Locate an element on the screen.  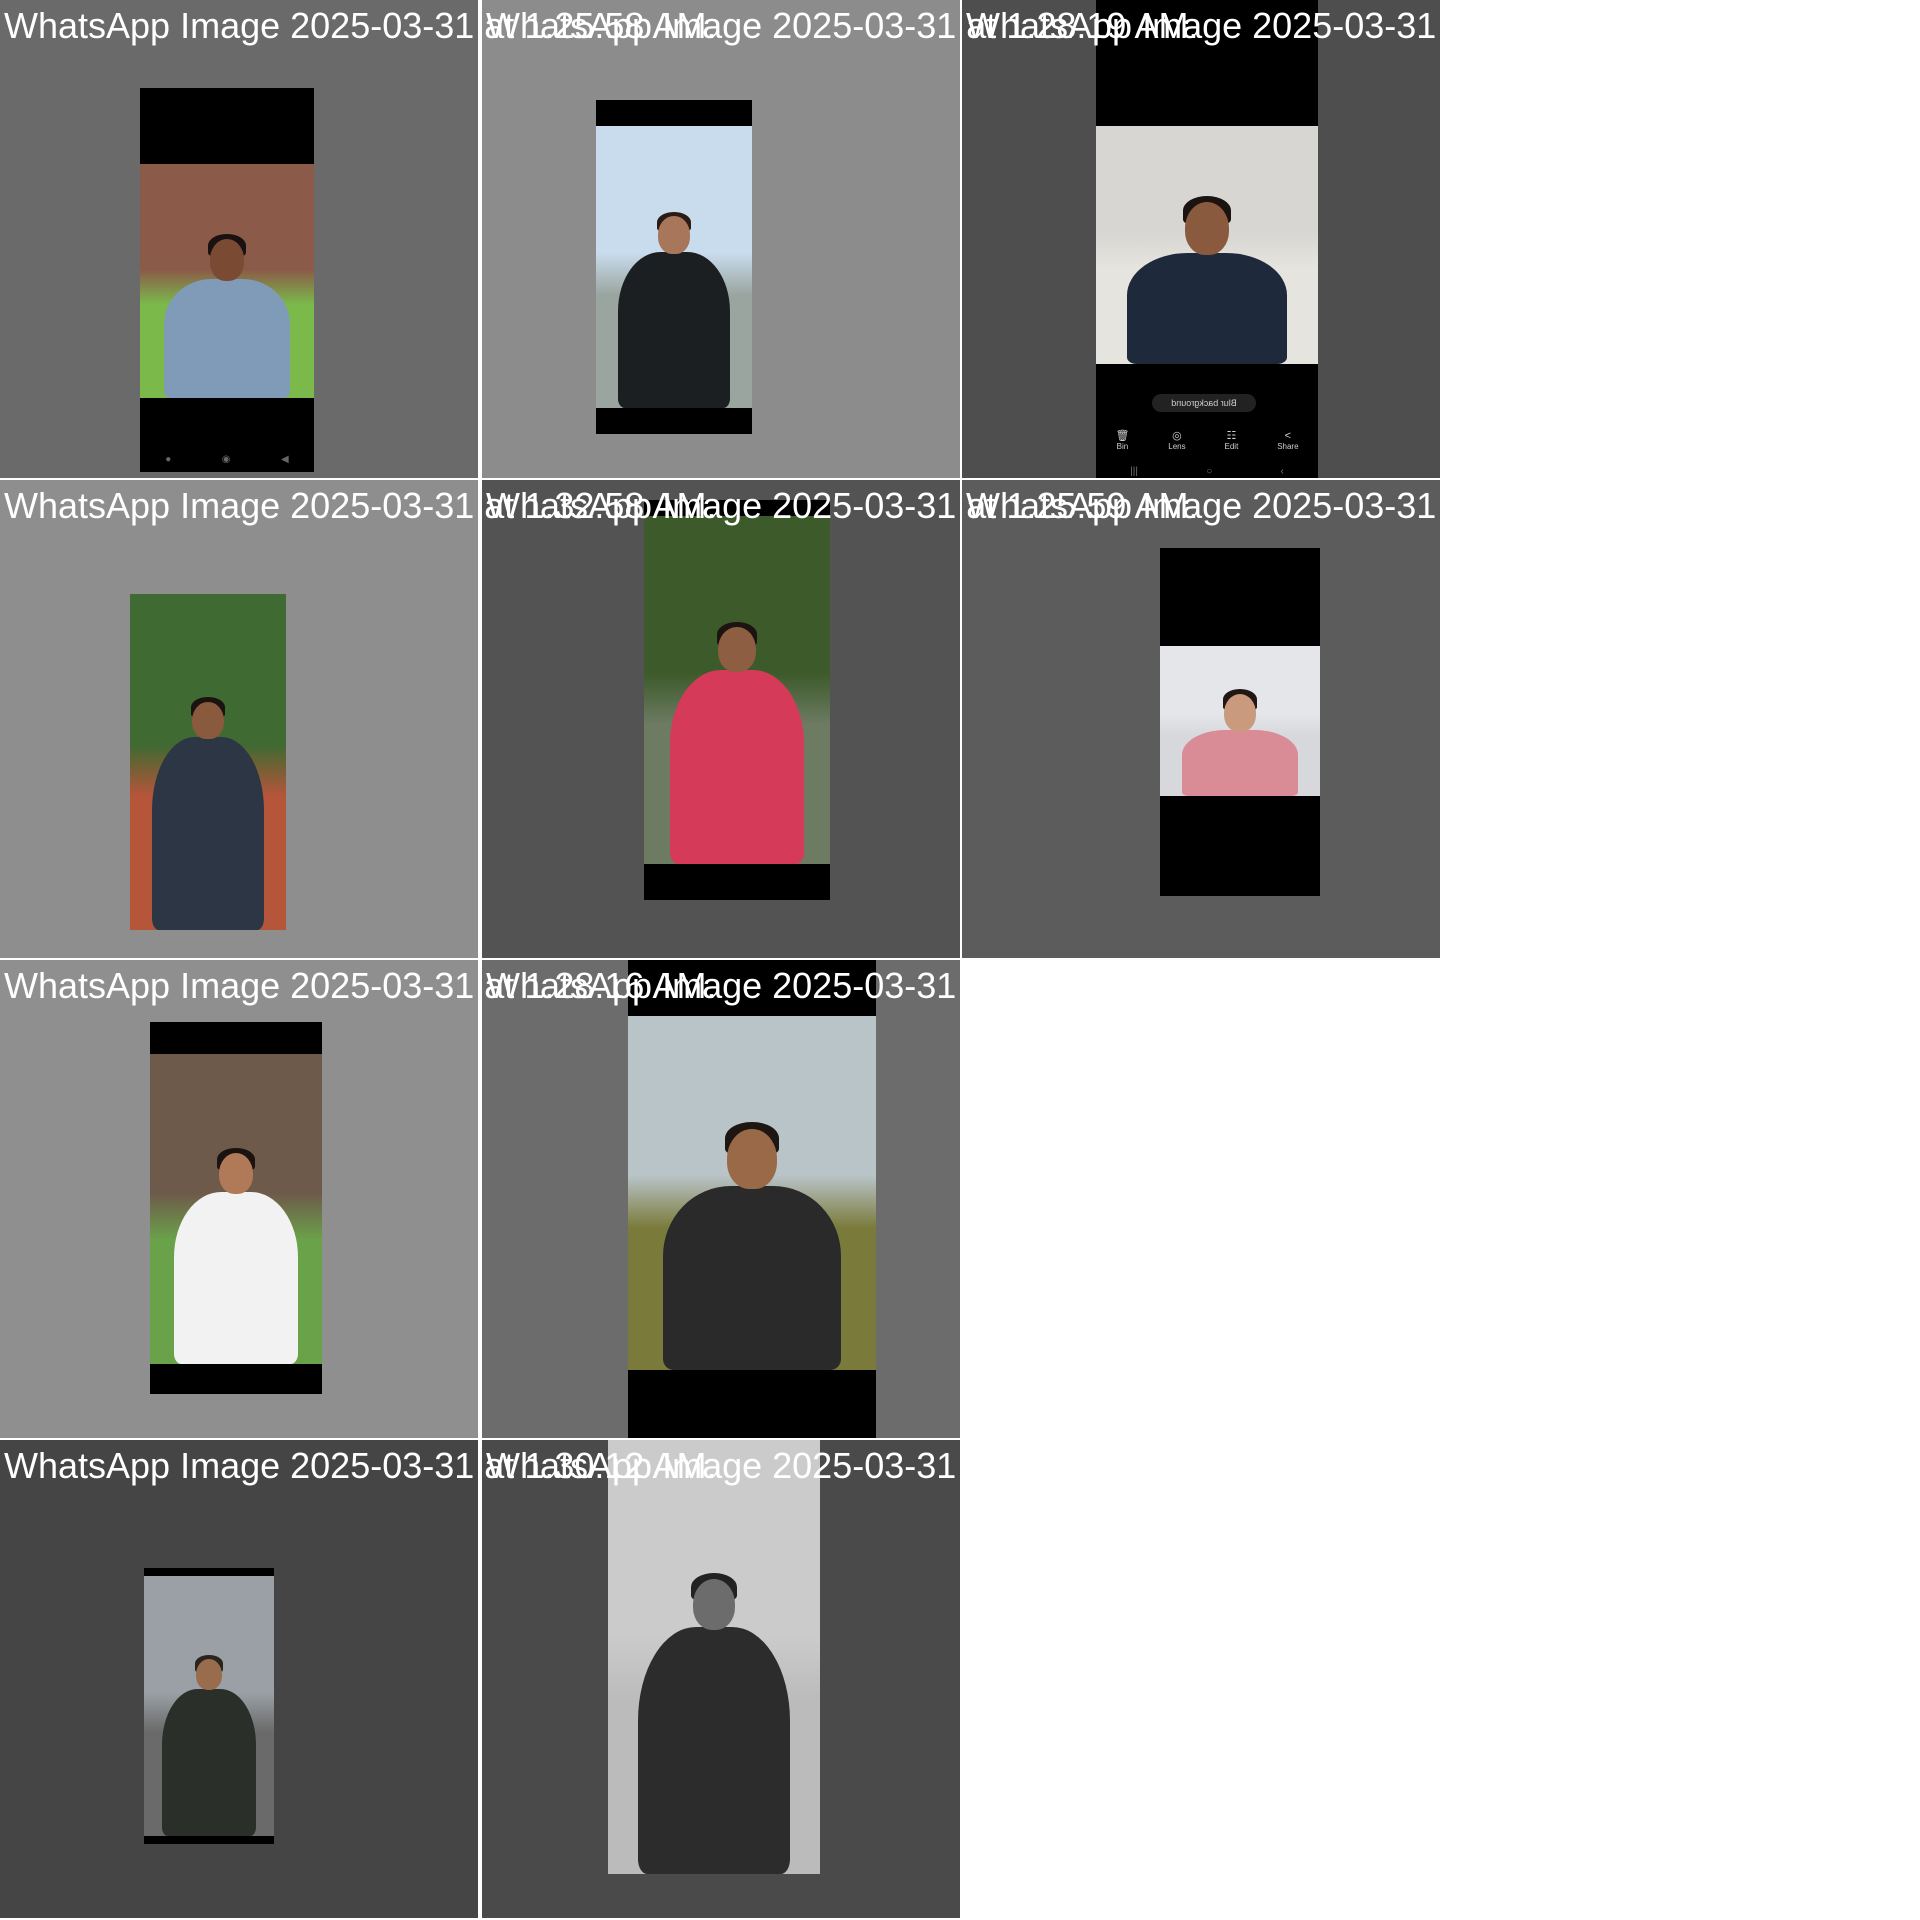
gallery-tile: WhatsApp Image 2025-03-31 at 1.25.59 AM. is located at coordinates (840, 719).